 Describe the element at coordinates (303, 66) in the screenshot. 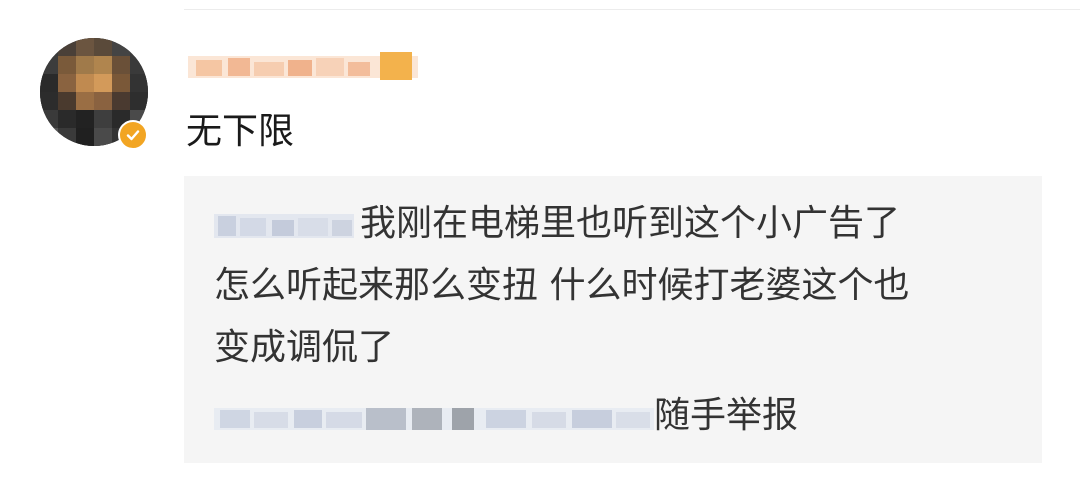

I see `username-redacted` at that location.